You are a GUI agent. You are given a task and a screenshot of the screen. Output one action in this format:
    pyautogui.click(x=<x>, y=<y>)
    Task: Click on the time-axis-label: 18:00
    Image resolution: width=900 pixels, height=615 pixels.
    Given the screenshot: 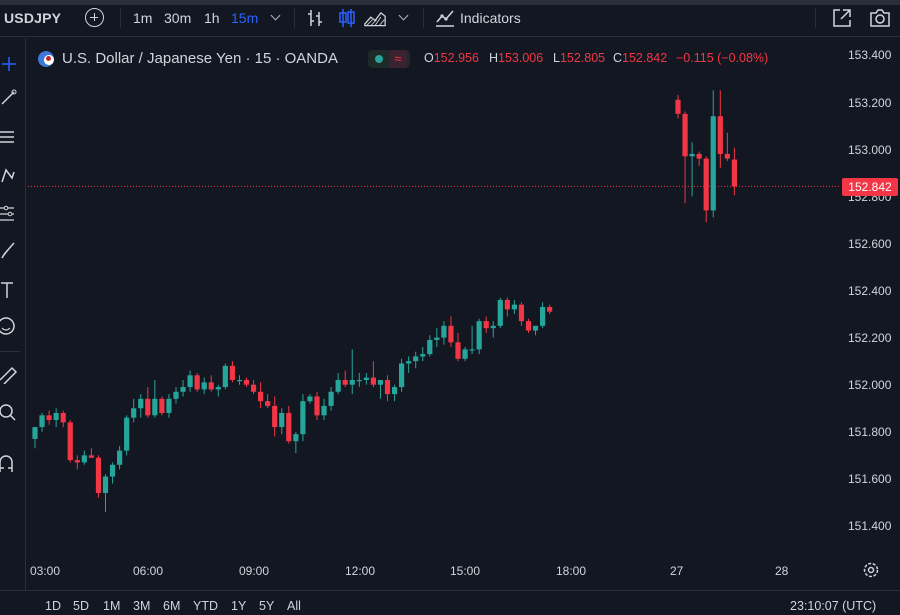 What is the action you would take?
    pyautogui.click(x=571, y=571)
    